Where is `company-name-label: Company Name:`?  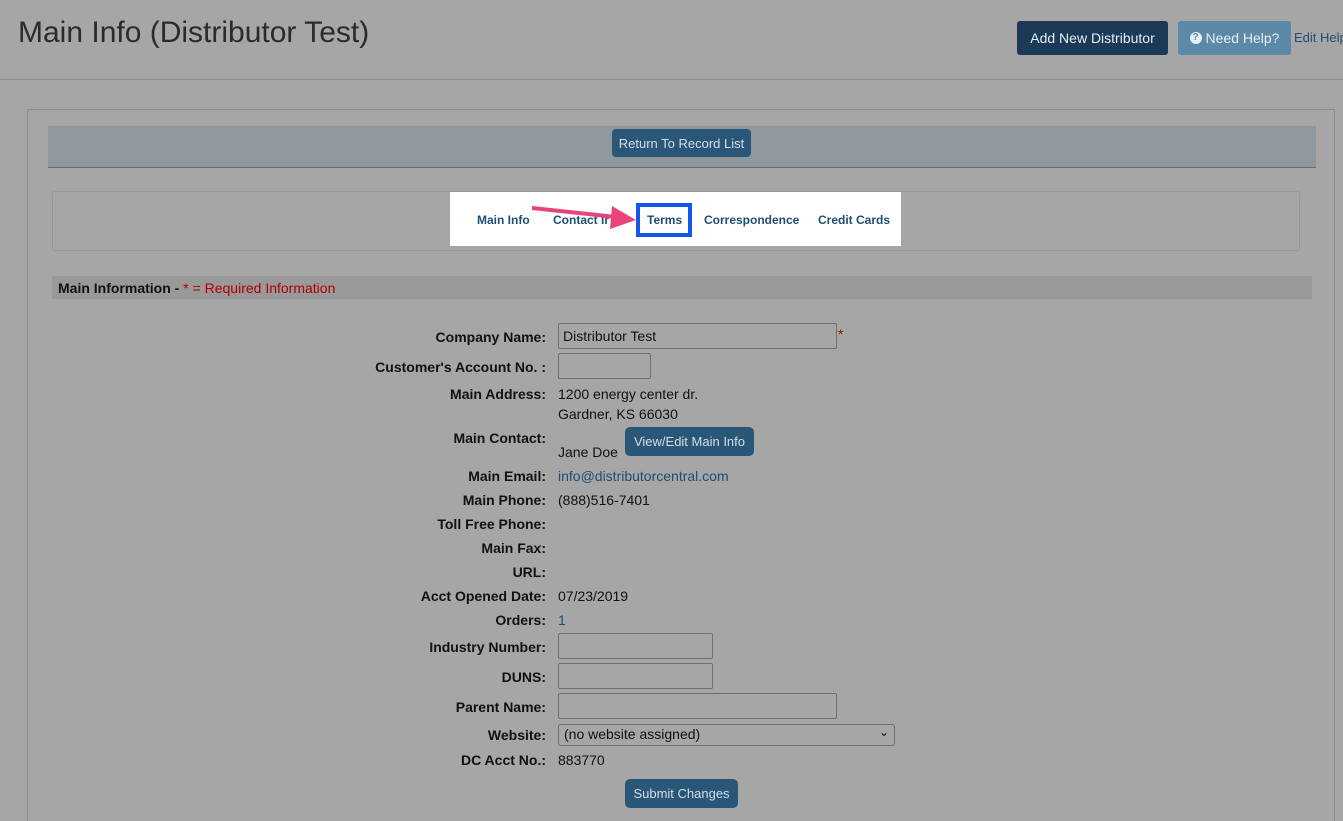 company-name-label: Company Name: is located at coordinates (490, 337).